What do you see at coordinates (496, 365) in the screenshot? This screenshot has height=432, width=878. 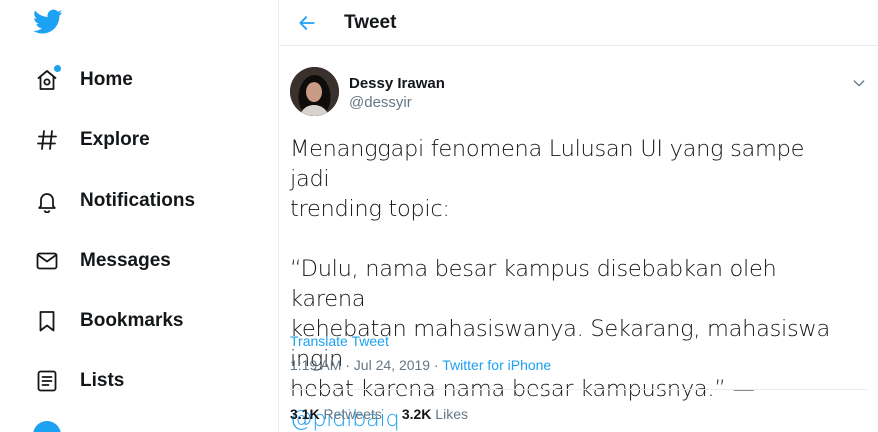 I see `tweet-source-link: Twitter for iPhone` at bounding box center [496, 365].